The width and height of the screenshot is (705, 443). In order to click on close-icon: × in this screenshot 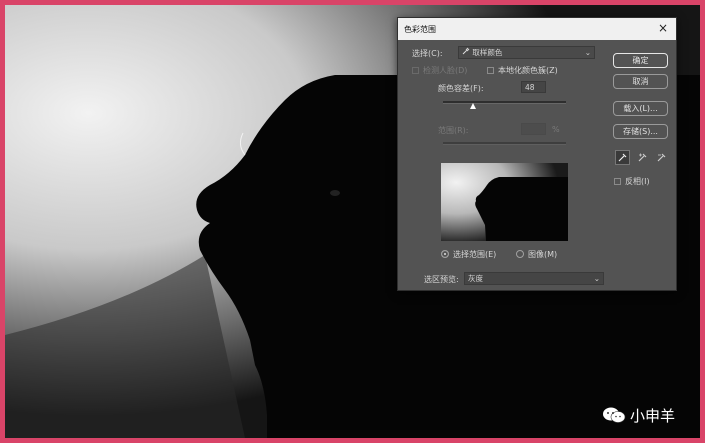, I will do `click(663, 28)`.